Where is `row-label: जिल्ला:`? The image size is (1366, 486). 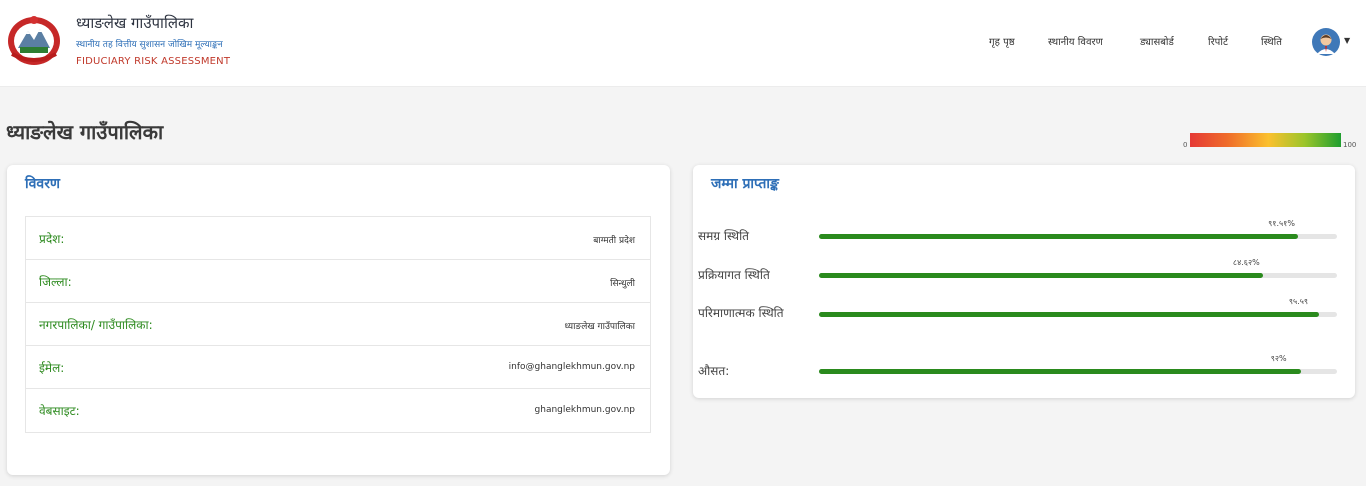
row-label: जिल्ला: is located at coordinates (55, 282).